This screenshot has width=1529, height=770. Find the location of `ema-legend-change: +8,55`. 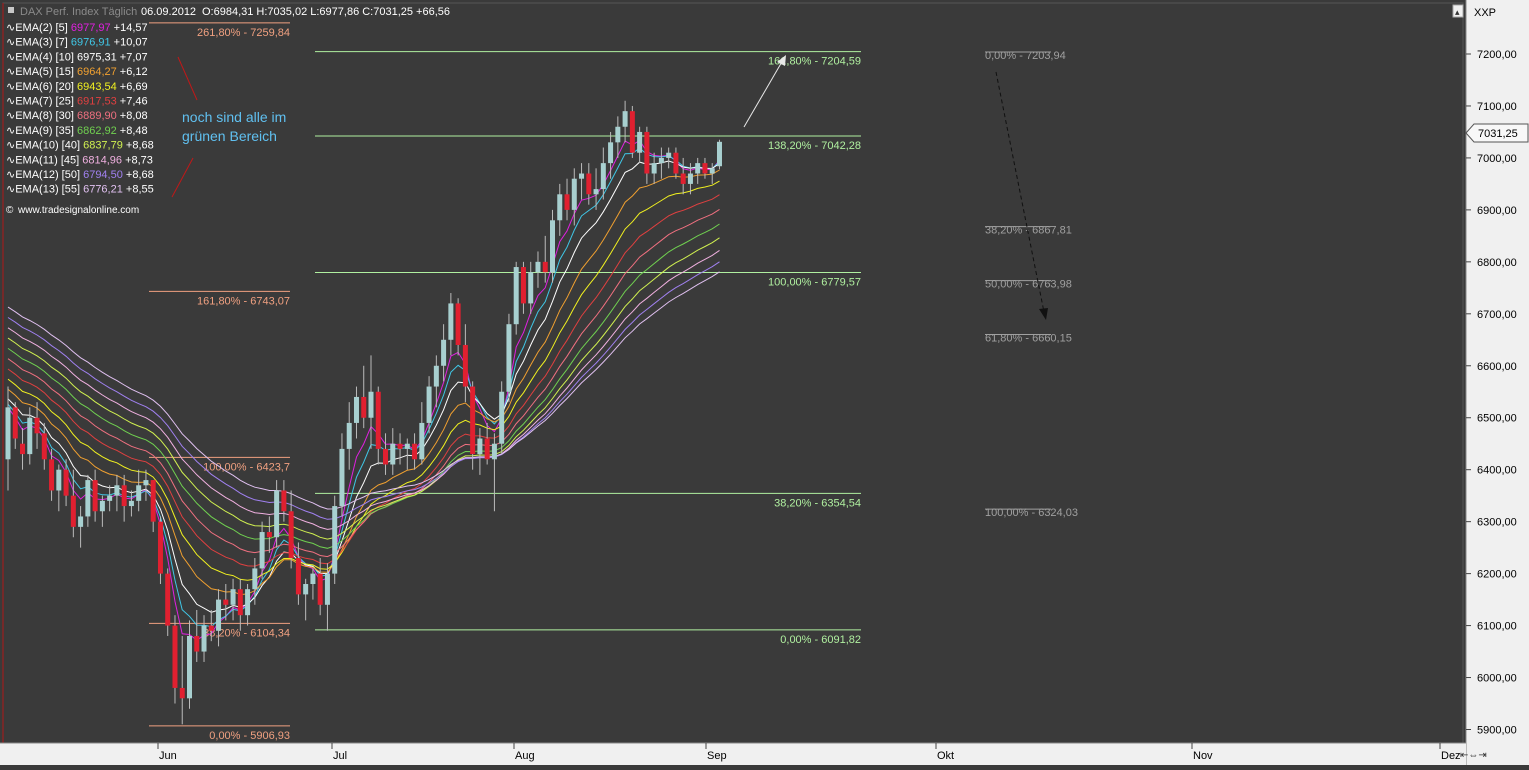

ema-legend-change: +8,55 is located at coordinates (138, 190).